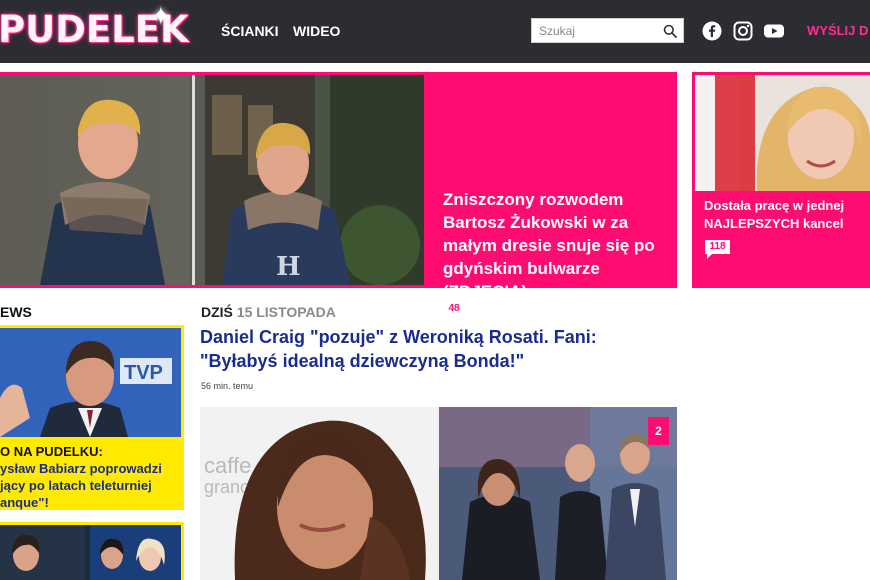 Image resolution: width=870 pixels, height=580 pixels. Describe the element at coordinates (454, 311) in the screenshot. I see `comment-count-badge: 48` at that location.